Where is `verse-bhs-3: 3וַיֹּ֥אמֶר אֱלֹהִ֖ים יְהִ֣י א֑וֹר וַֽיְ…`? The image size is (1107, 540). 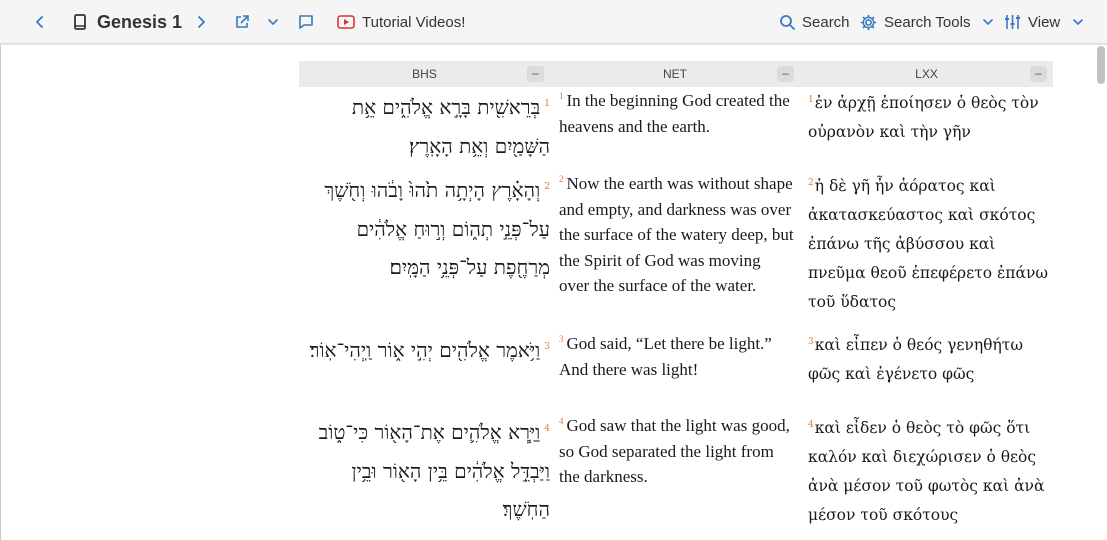 verse-bhs-3: 3וַיֹּ֥אמֶר אֱלֹהִ֖ים יְהִ֣י א֑וֹר וַֽיְ… is located at coordinates (426, 350).